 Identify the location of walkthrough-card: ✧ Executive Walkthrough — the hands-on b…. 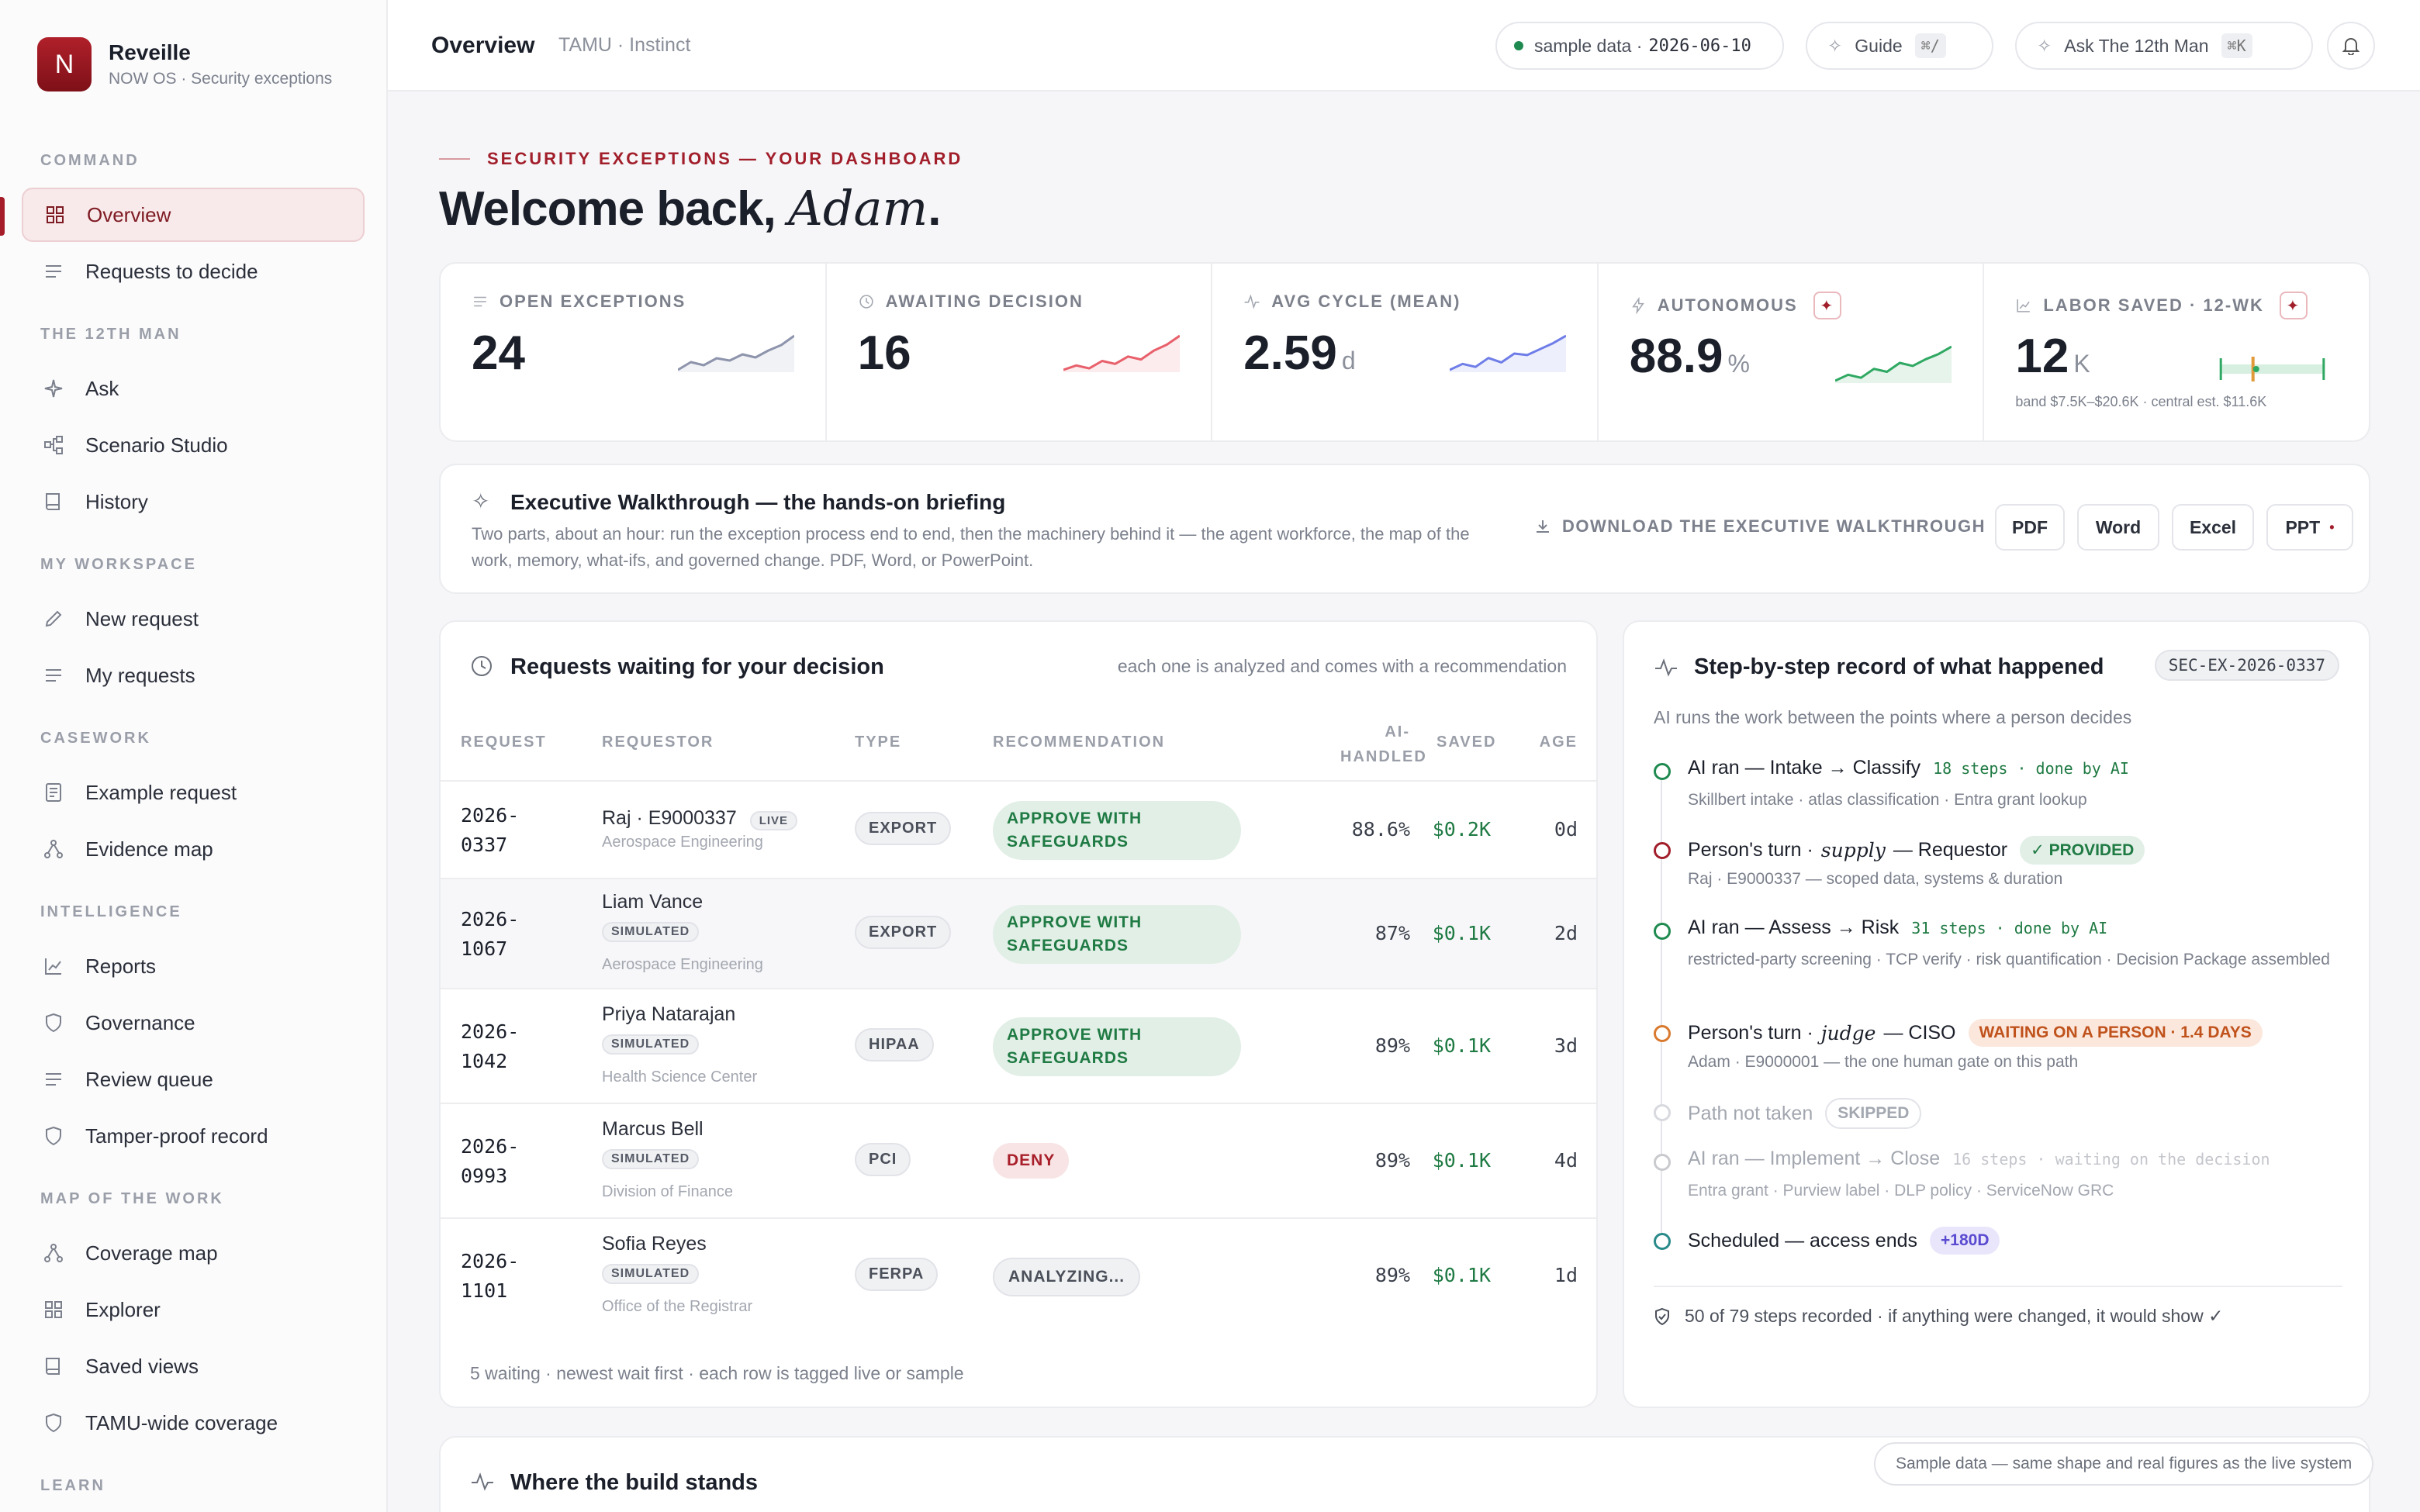
(1404, 529).